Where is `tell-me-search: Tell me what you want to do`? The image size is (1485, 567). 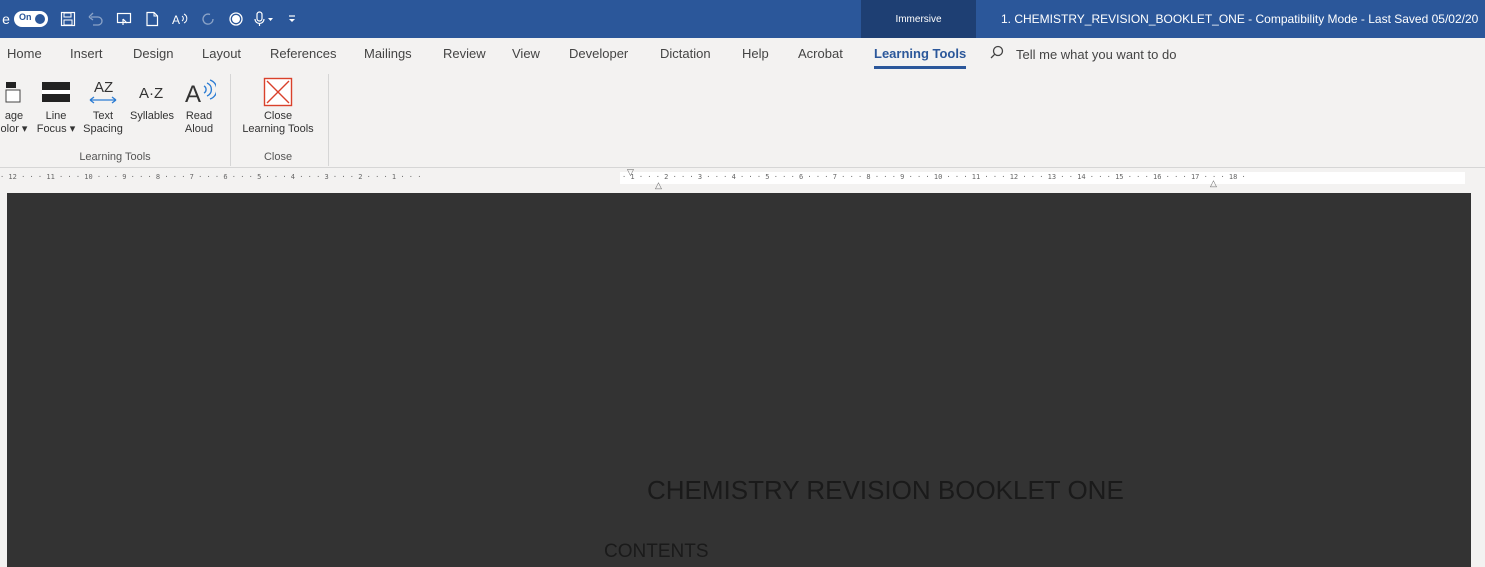 tell-me-search: Tell me what you want to do is located at coordinates (1083, 54).